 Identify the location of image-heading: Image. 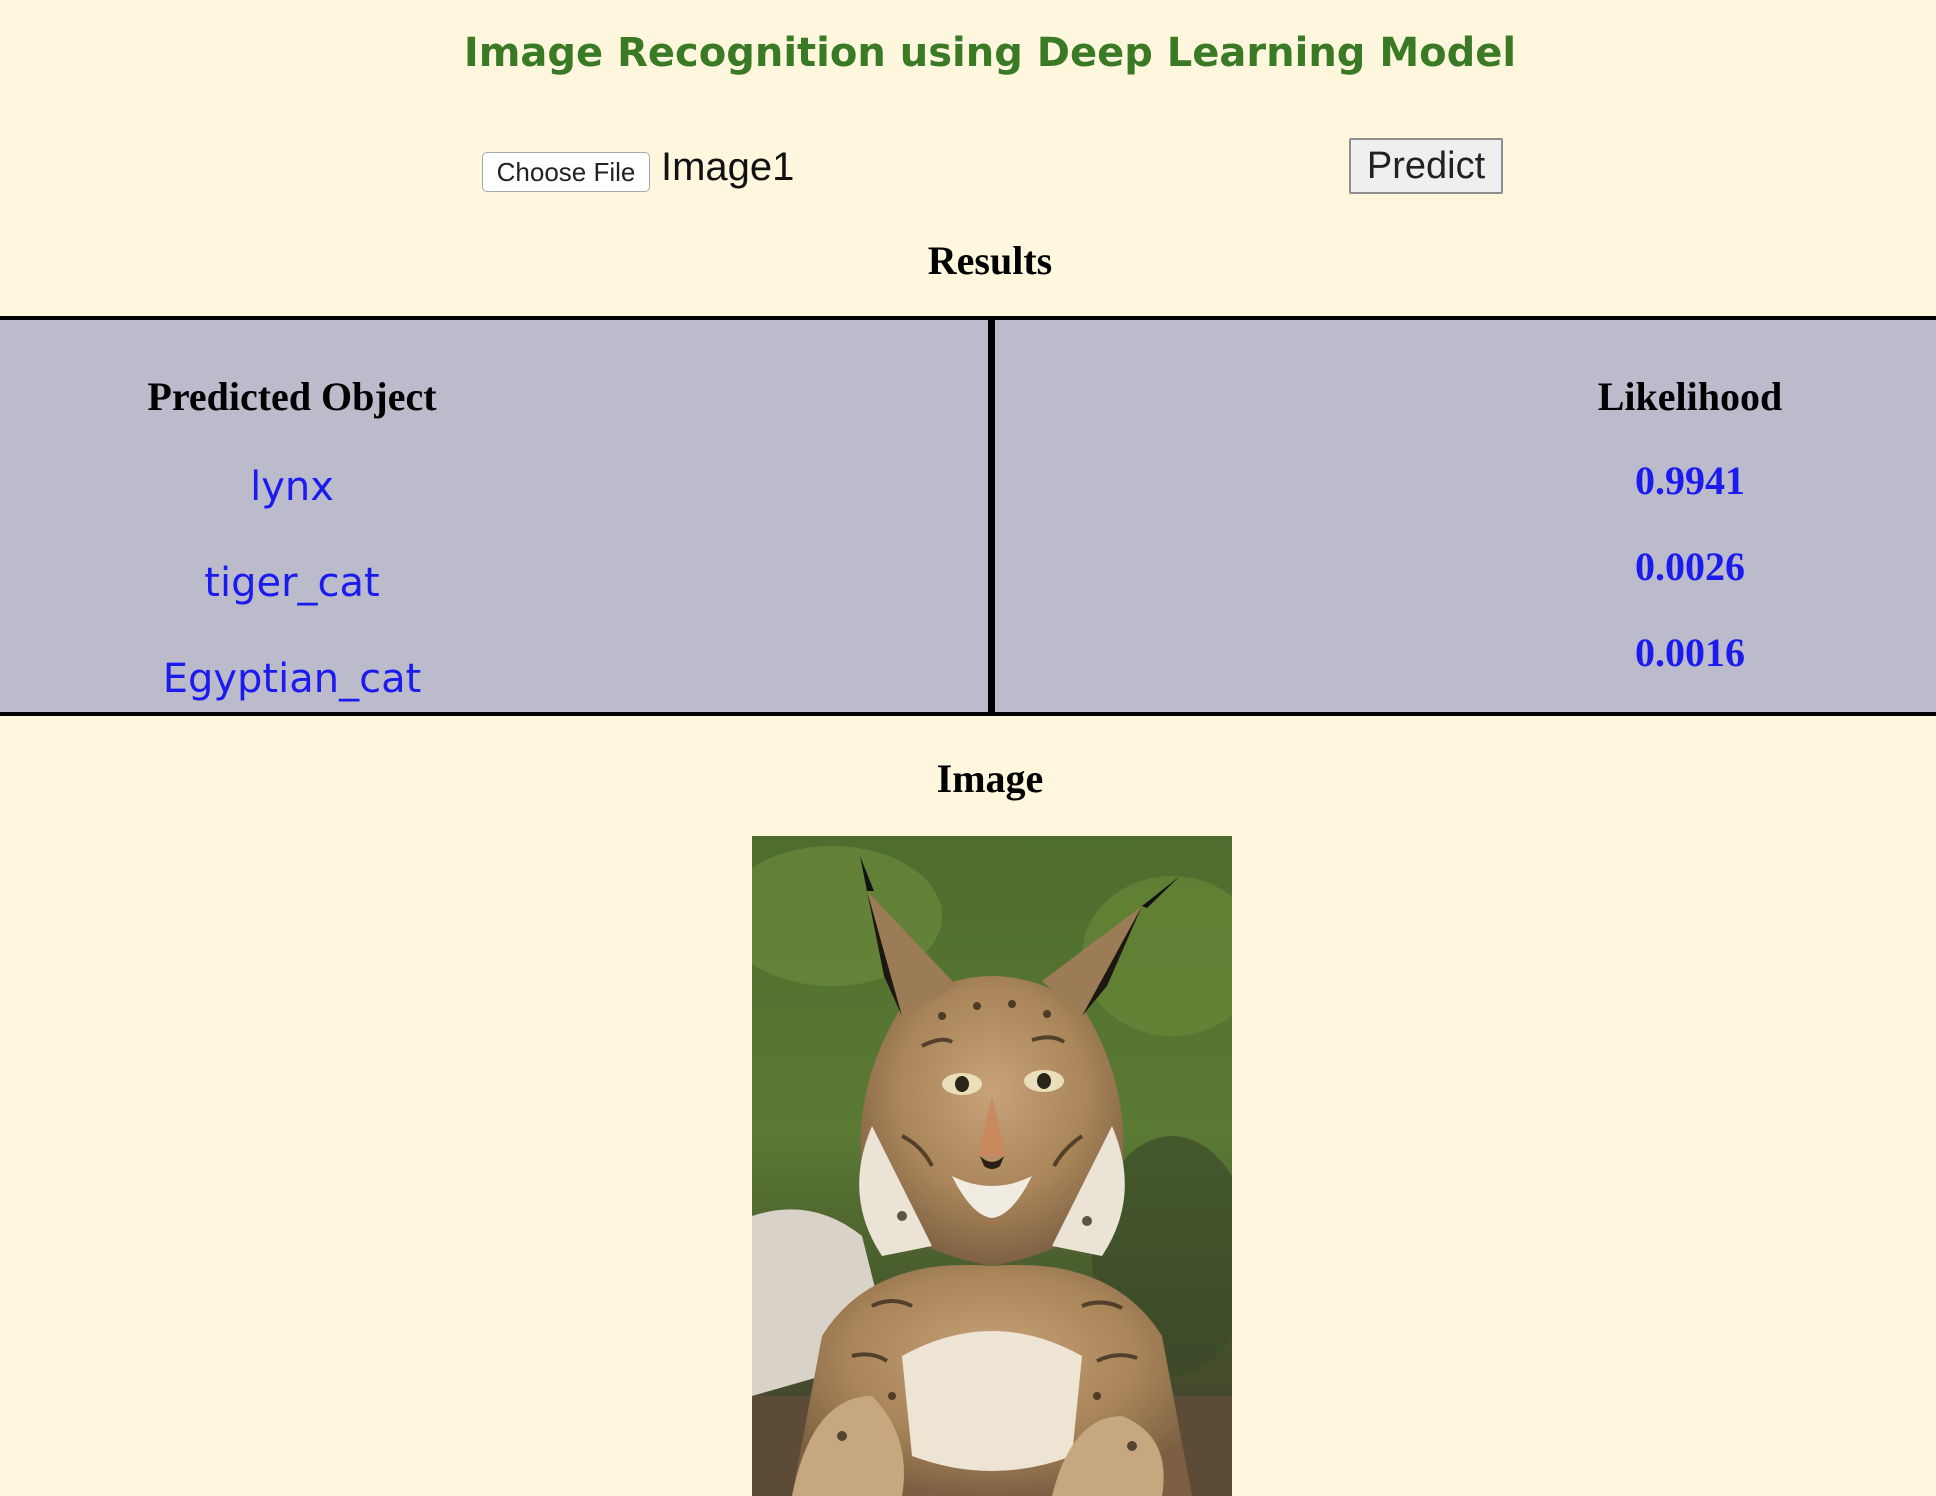
(990, 778).